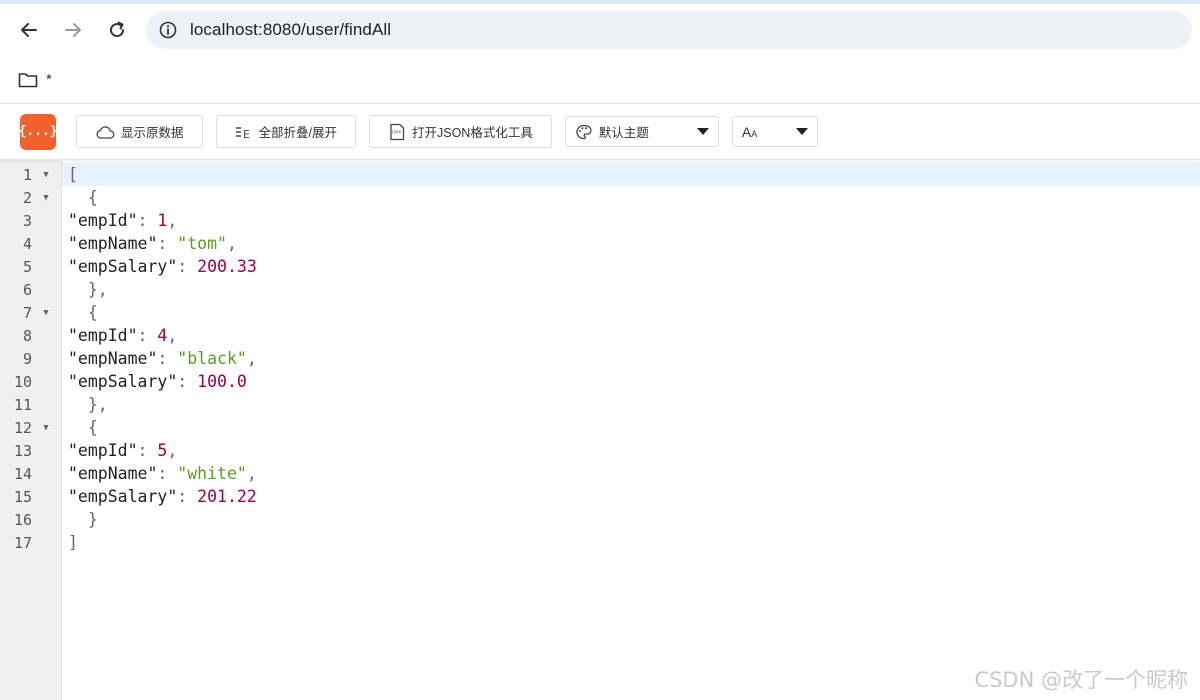  I want to click on bookmark-folder: *, so click(35, 80).